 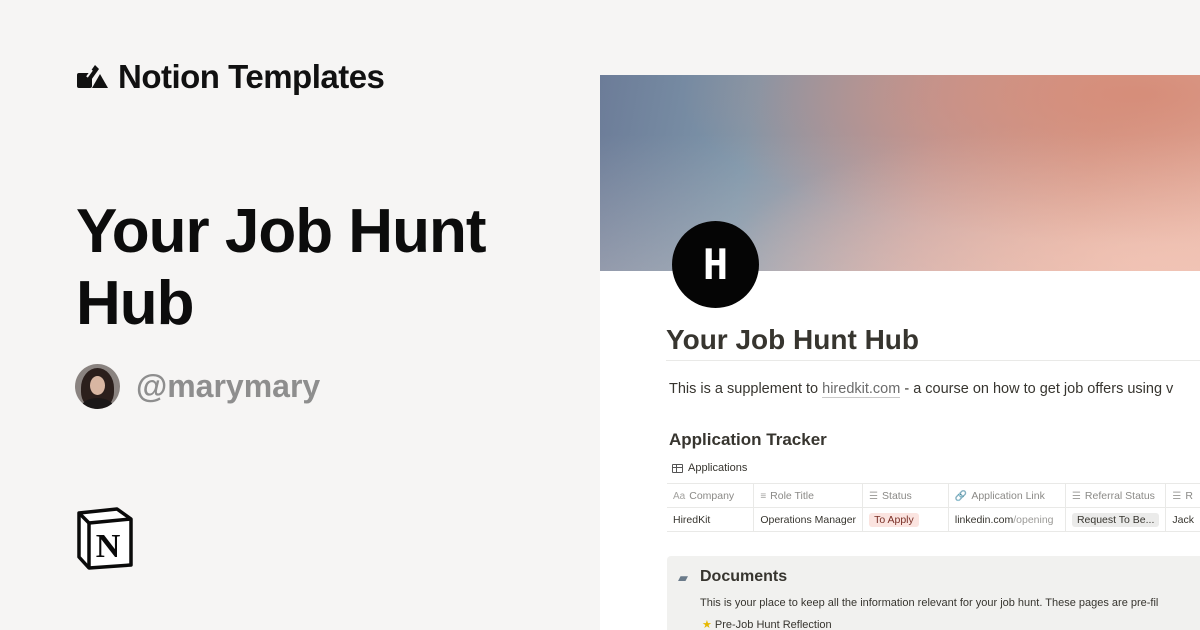 I want to click on site-name: Notion Templates, so click(x=251, y=76).